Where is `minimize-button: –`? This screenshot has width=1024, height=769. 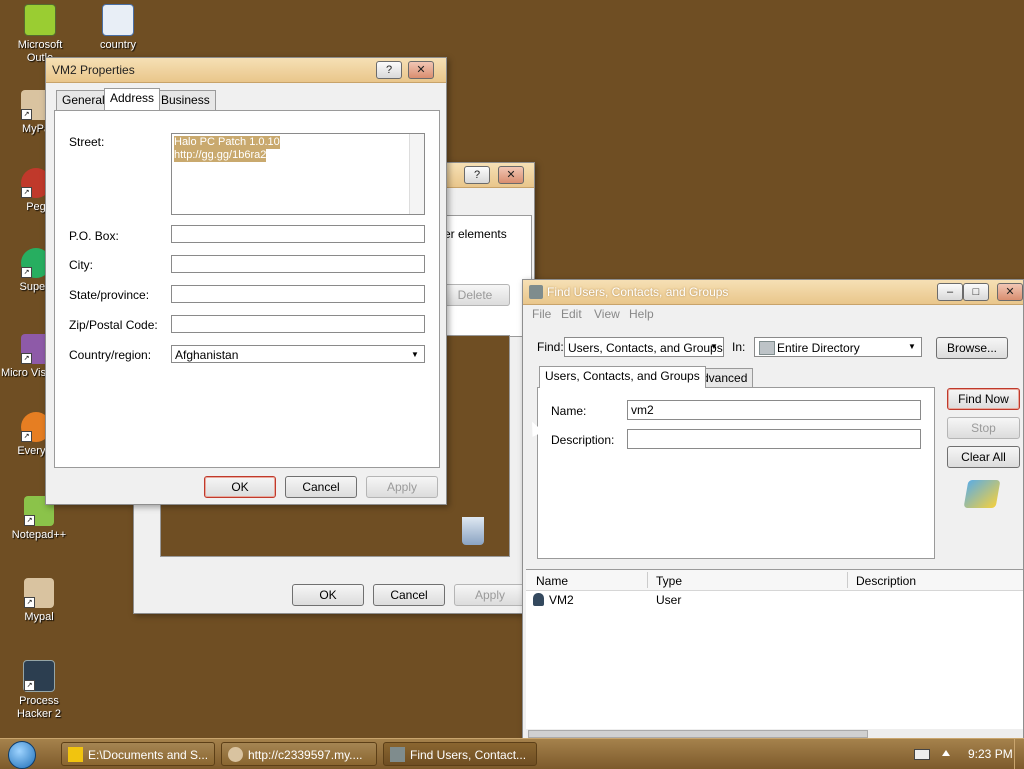 minimize-button: – is located at coordinates (950, 292).